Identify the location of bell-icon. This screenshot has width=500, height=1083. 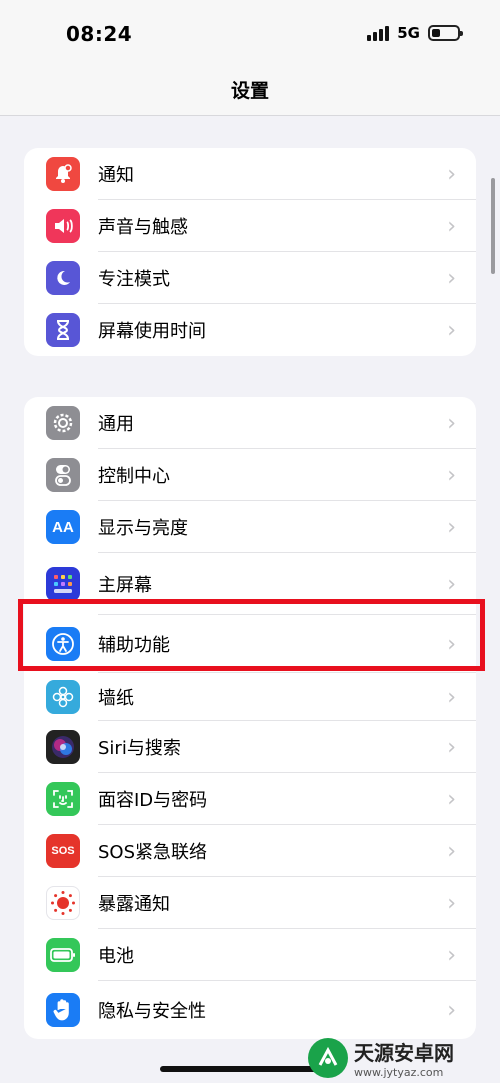
(63, 174).